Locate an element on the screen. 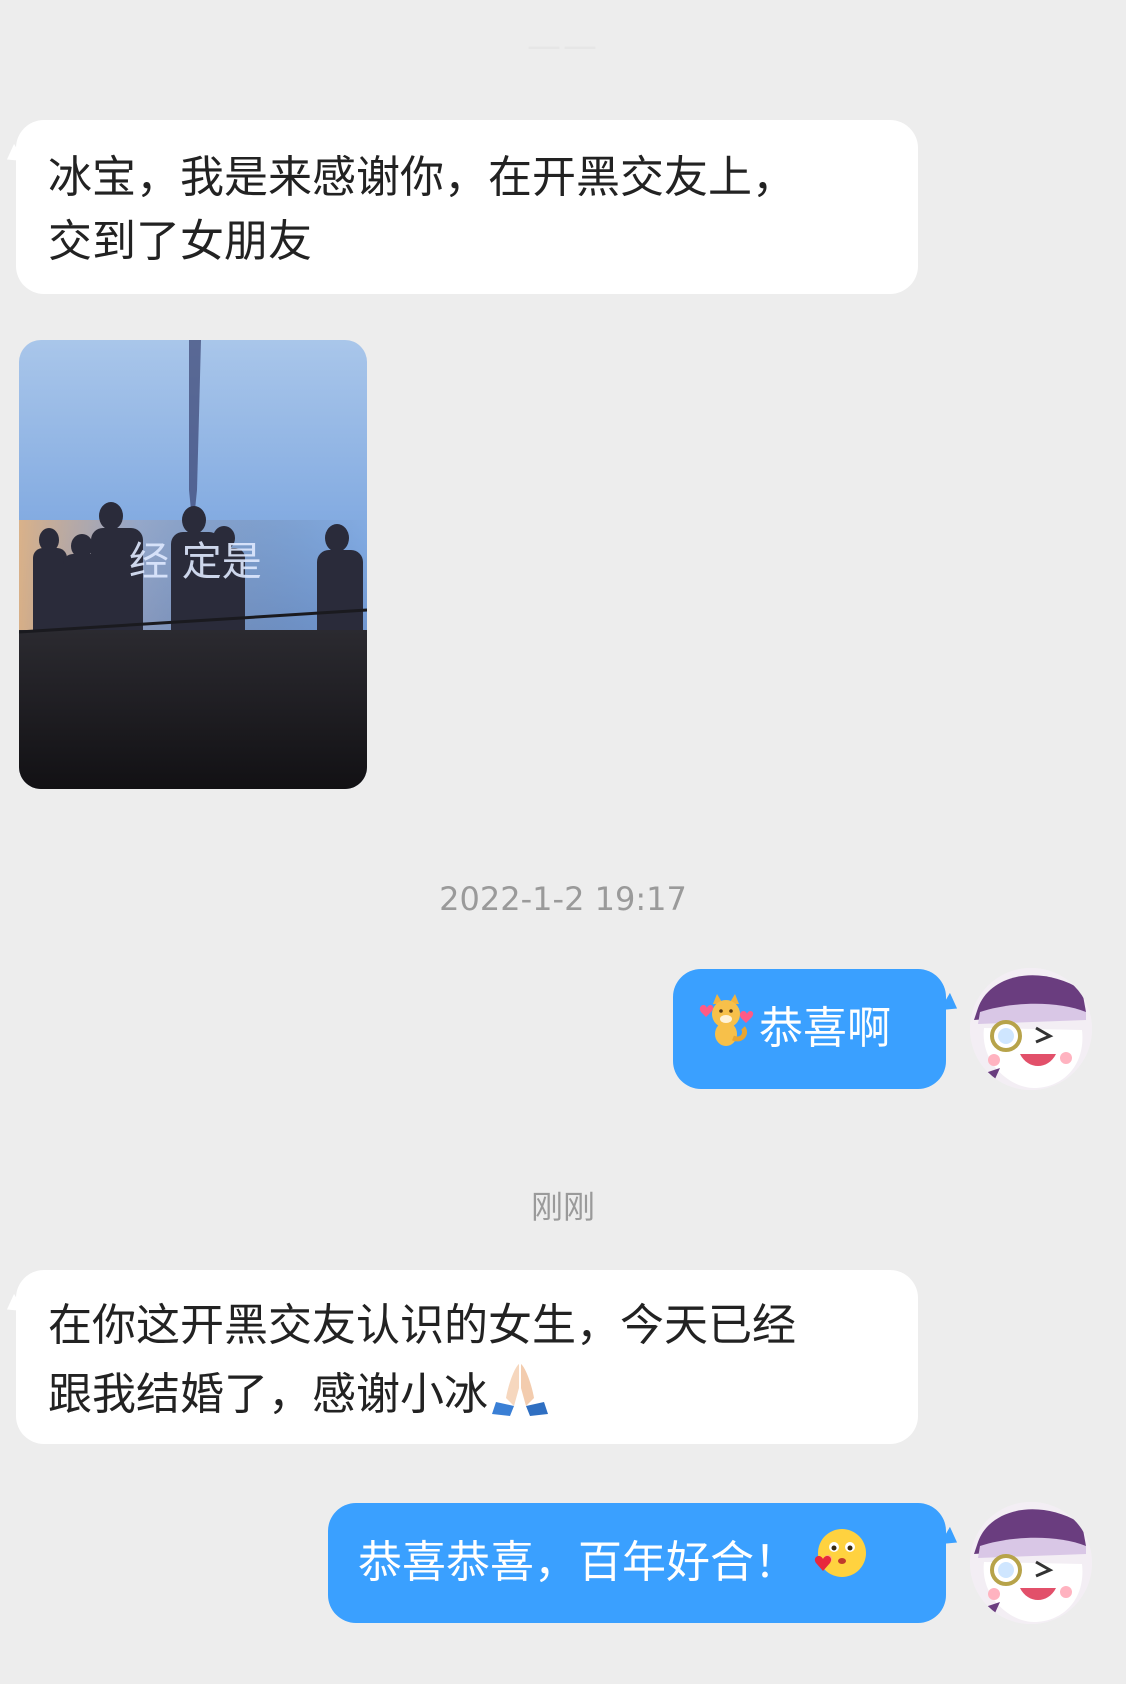 Image resolution: width=1126 pixels, height=1684 pixels. message-text-line: 交到了女朋友 is located at coordinates (180, 241).